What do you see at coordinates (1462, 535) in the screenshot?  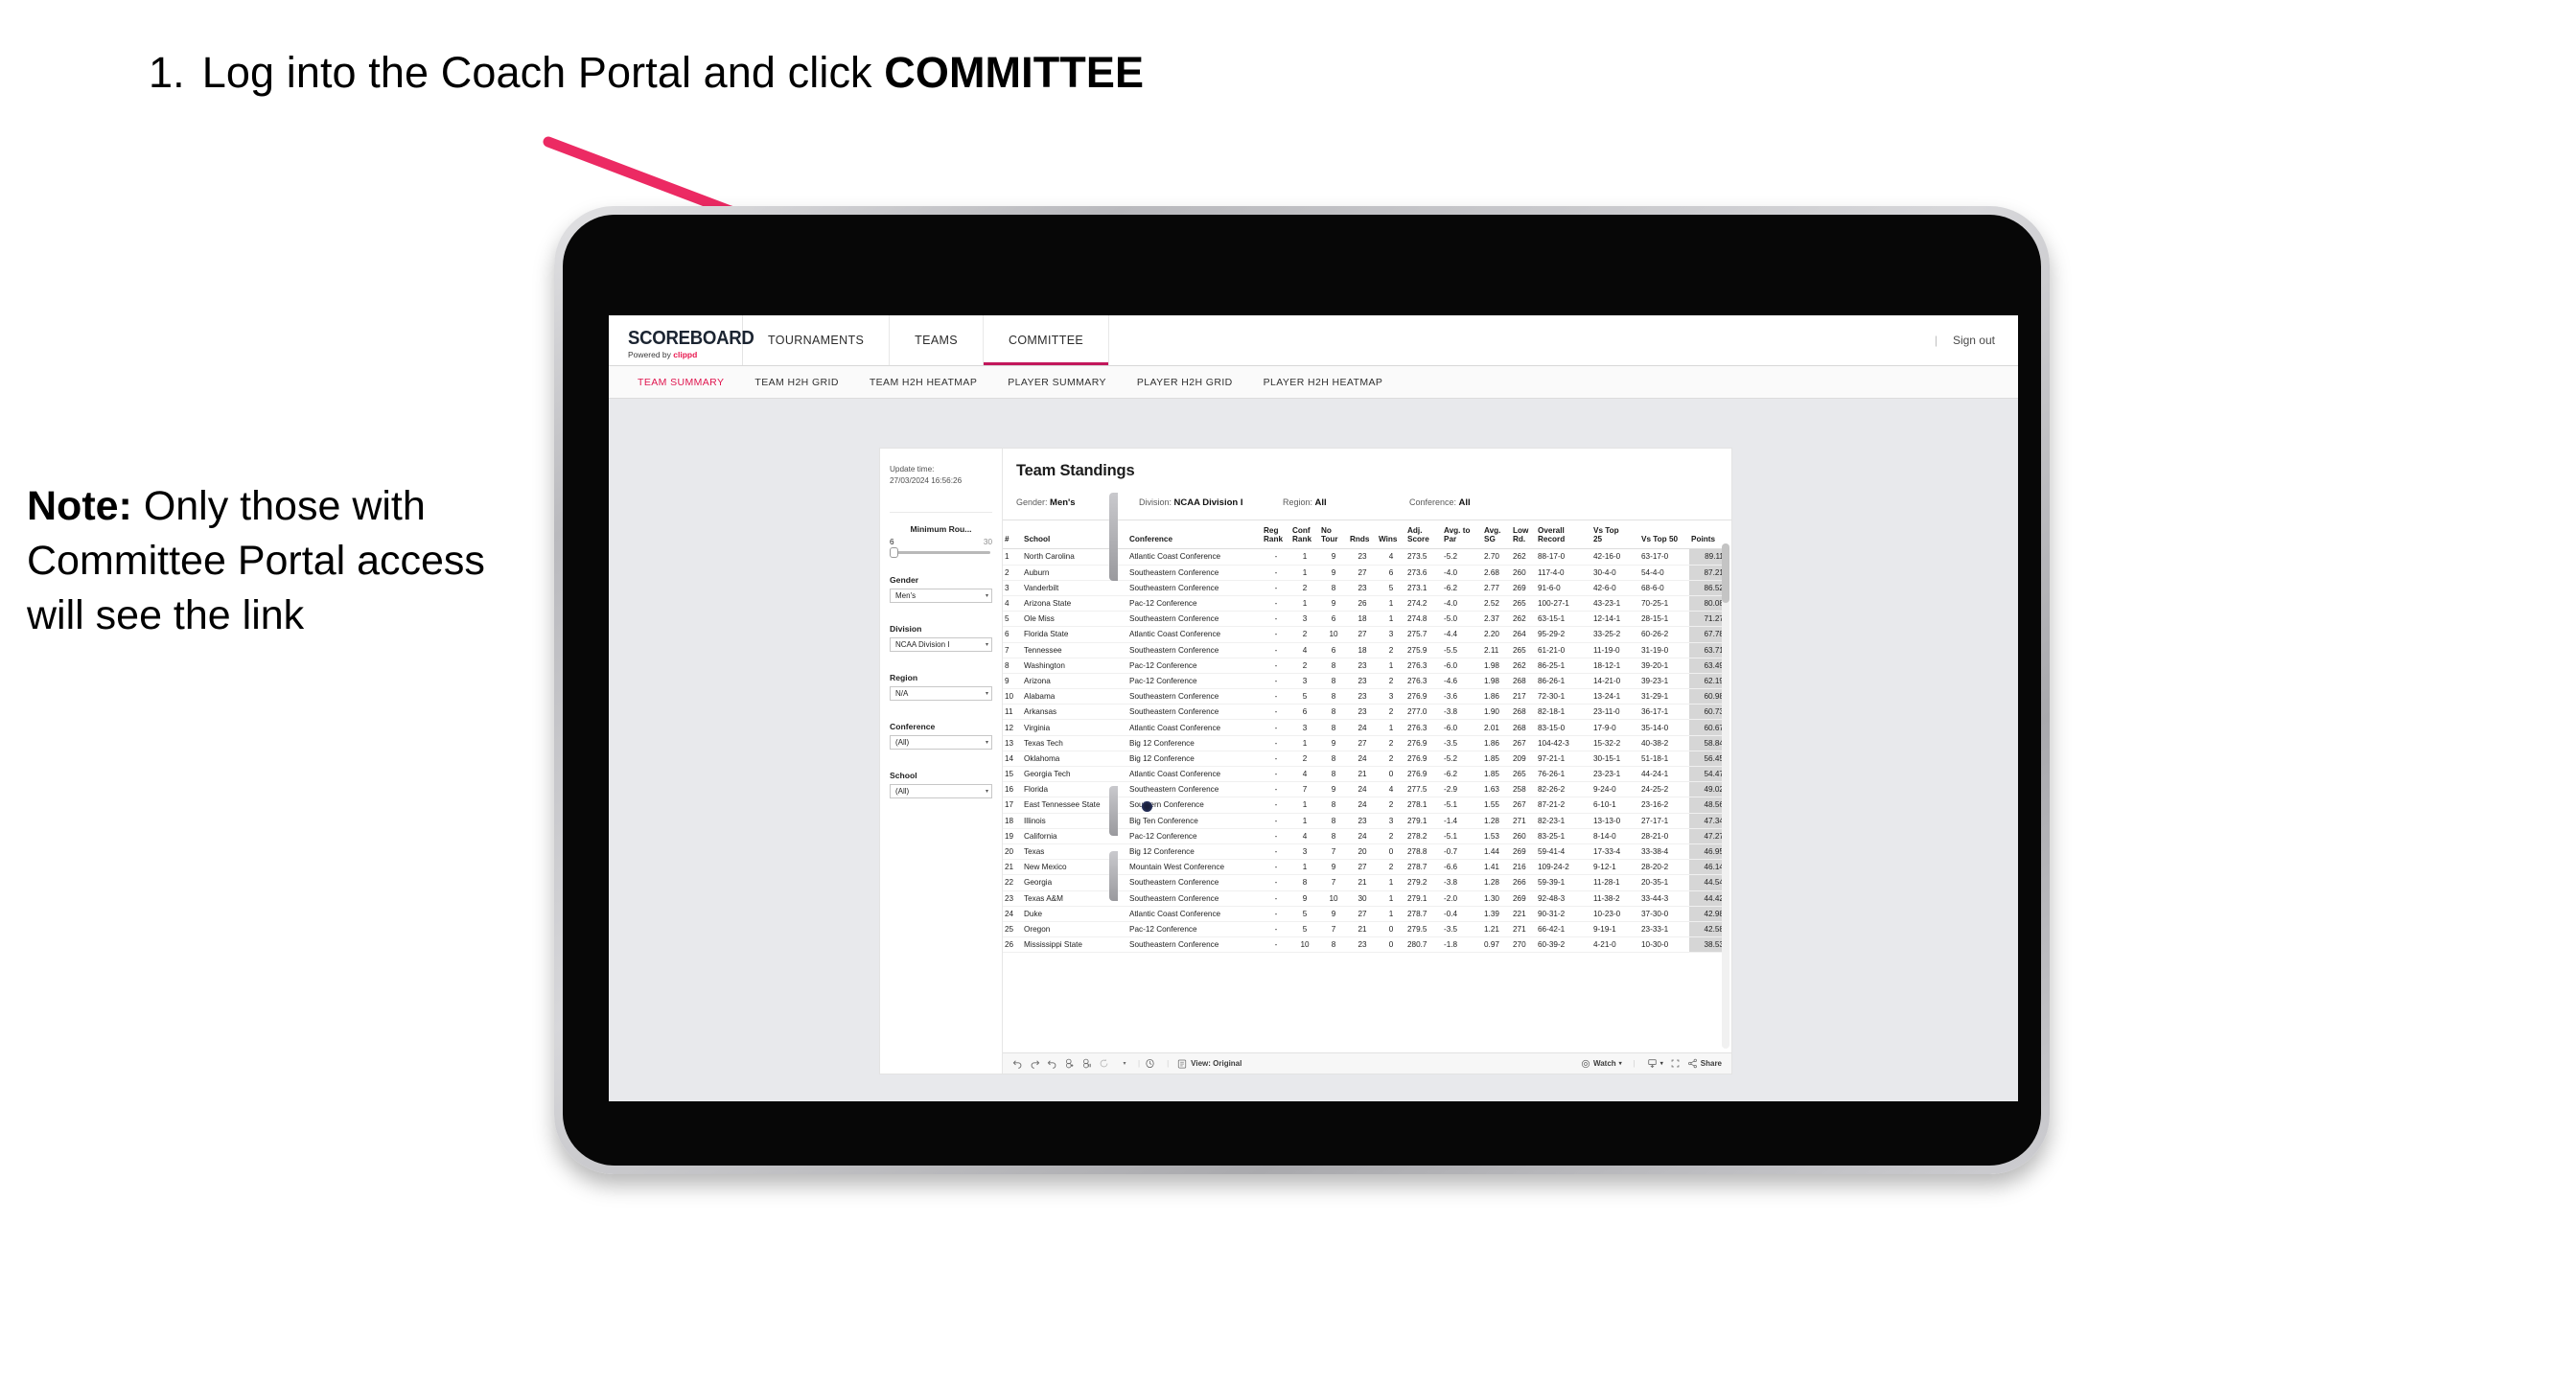 I see `column-header: Avg. to Par` at bounding box center [1462, 535].